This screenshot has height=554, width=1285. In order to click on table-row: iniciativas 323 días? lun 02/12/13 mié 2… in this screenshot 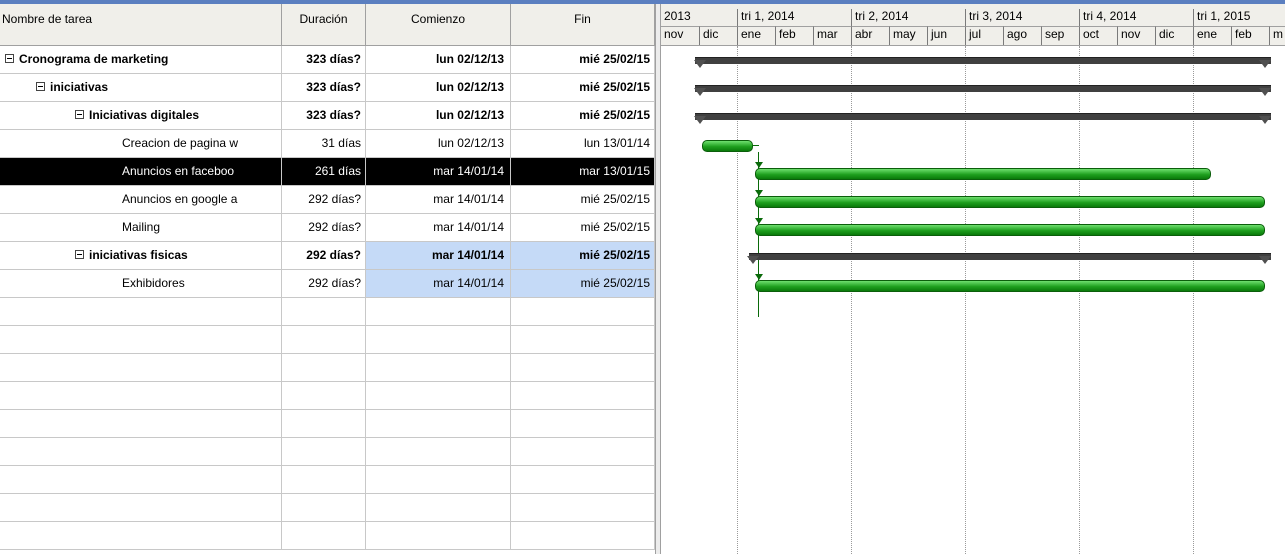, I will do `click(327, 88)`.